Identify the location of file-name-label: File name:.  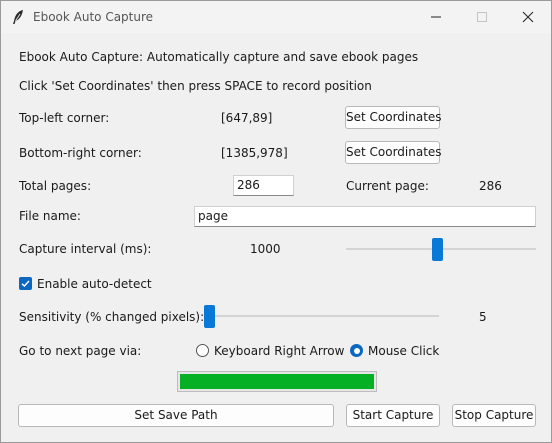
(50, 216).